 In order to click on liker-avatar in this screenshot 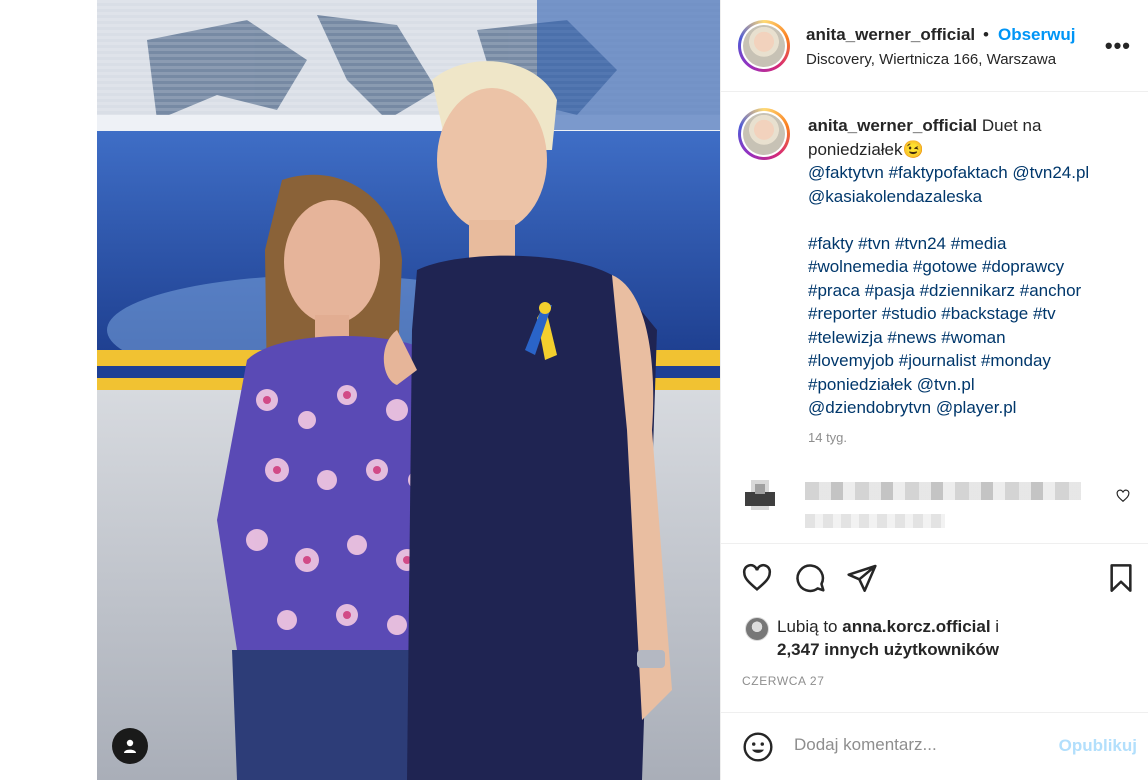, I will do `click(757, 629)`.